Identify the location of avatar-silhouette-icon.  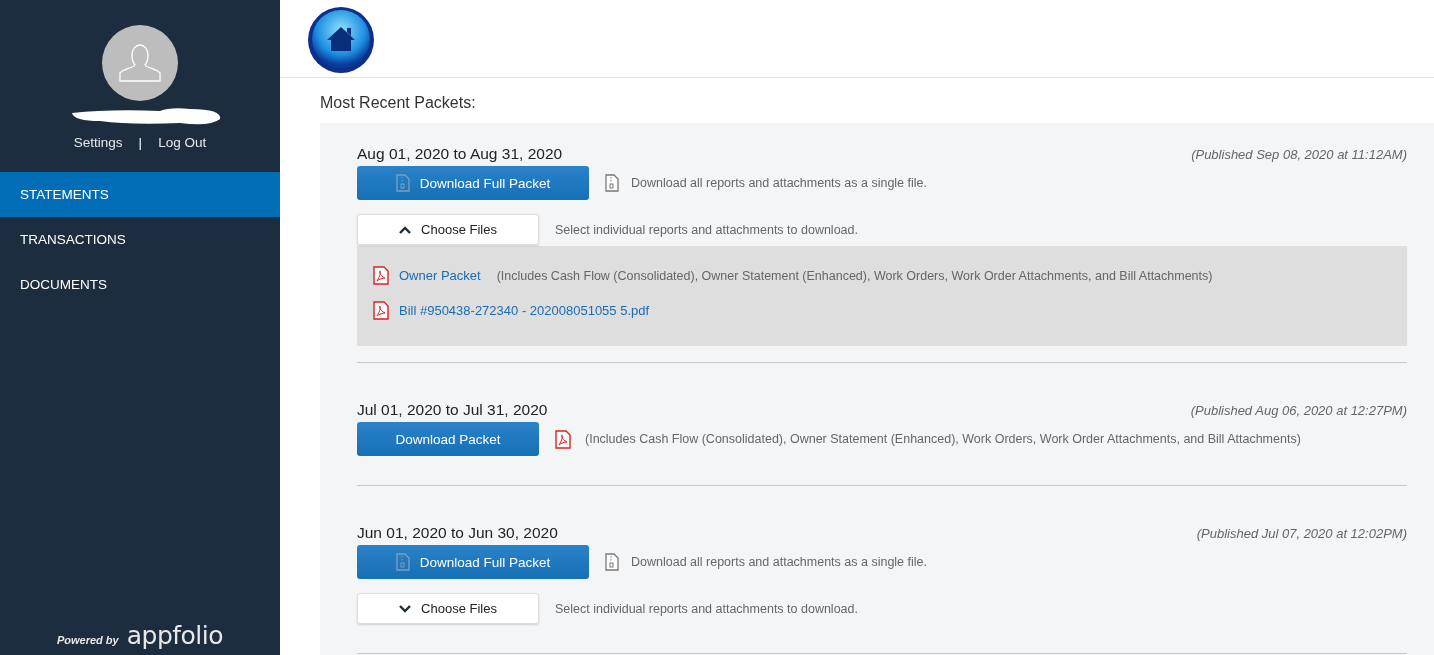
(140, 63).